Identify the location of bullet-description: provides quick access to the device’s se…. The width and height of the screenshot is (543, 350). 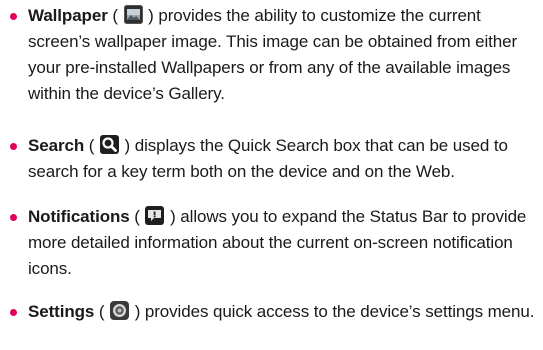
(339, 311).